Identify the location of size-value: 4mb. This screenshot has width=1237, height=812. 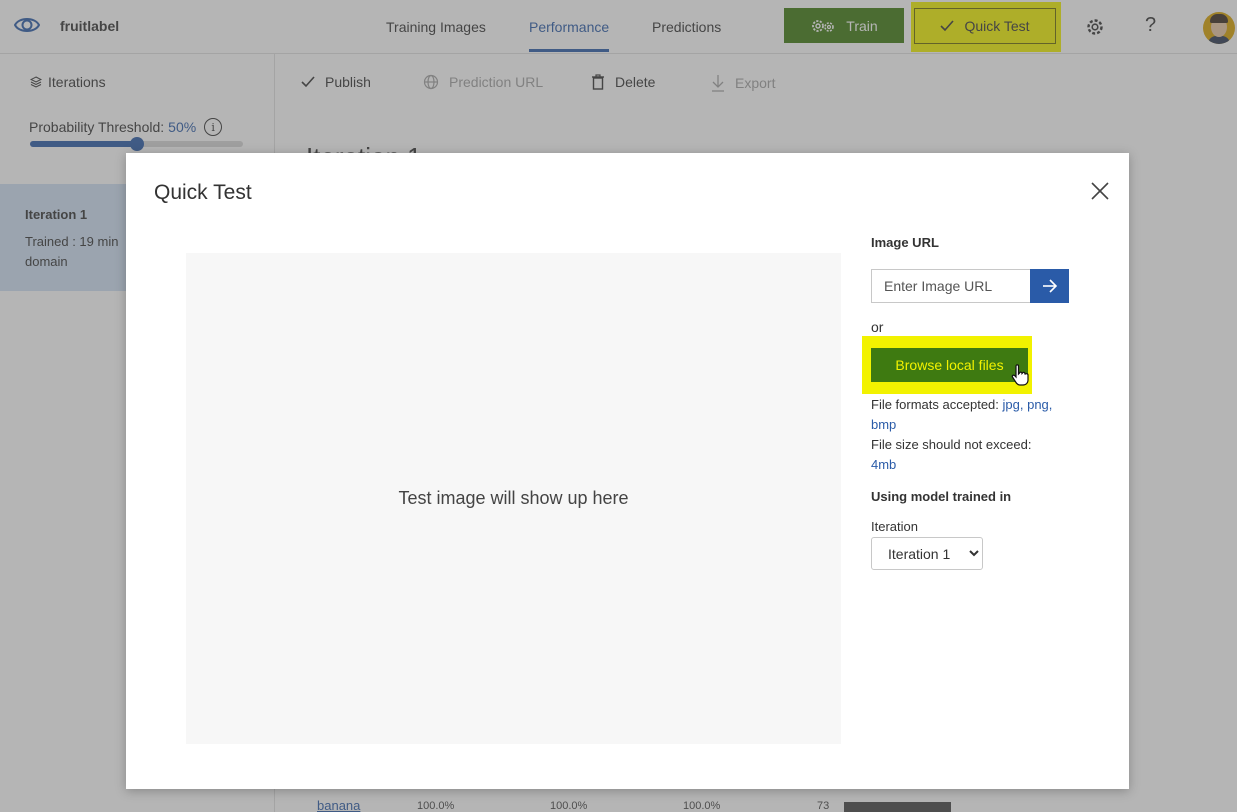
(884, 464).